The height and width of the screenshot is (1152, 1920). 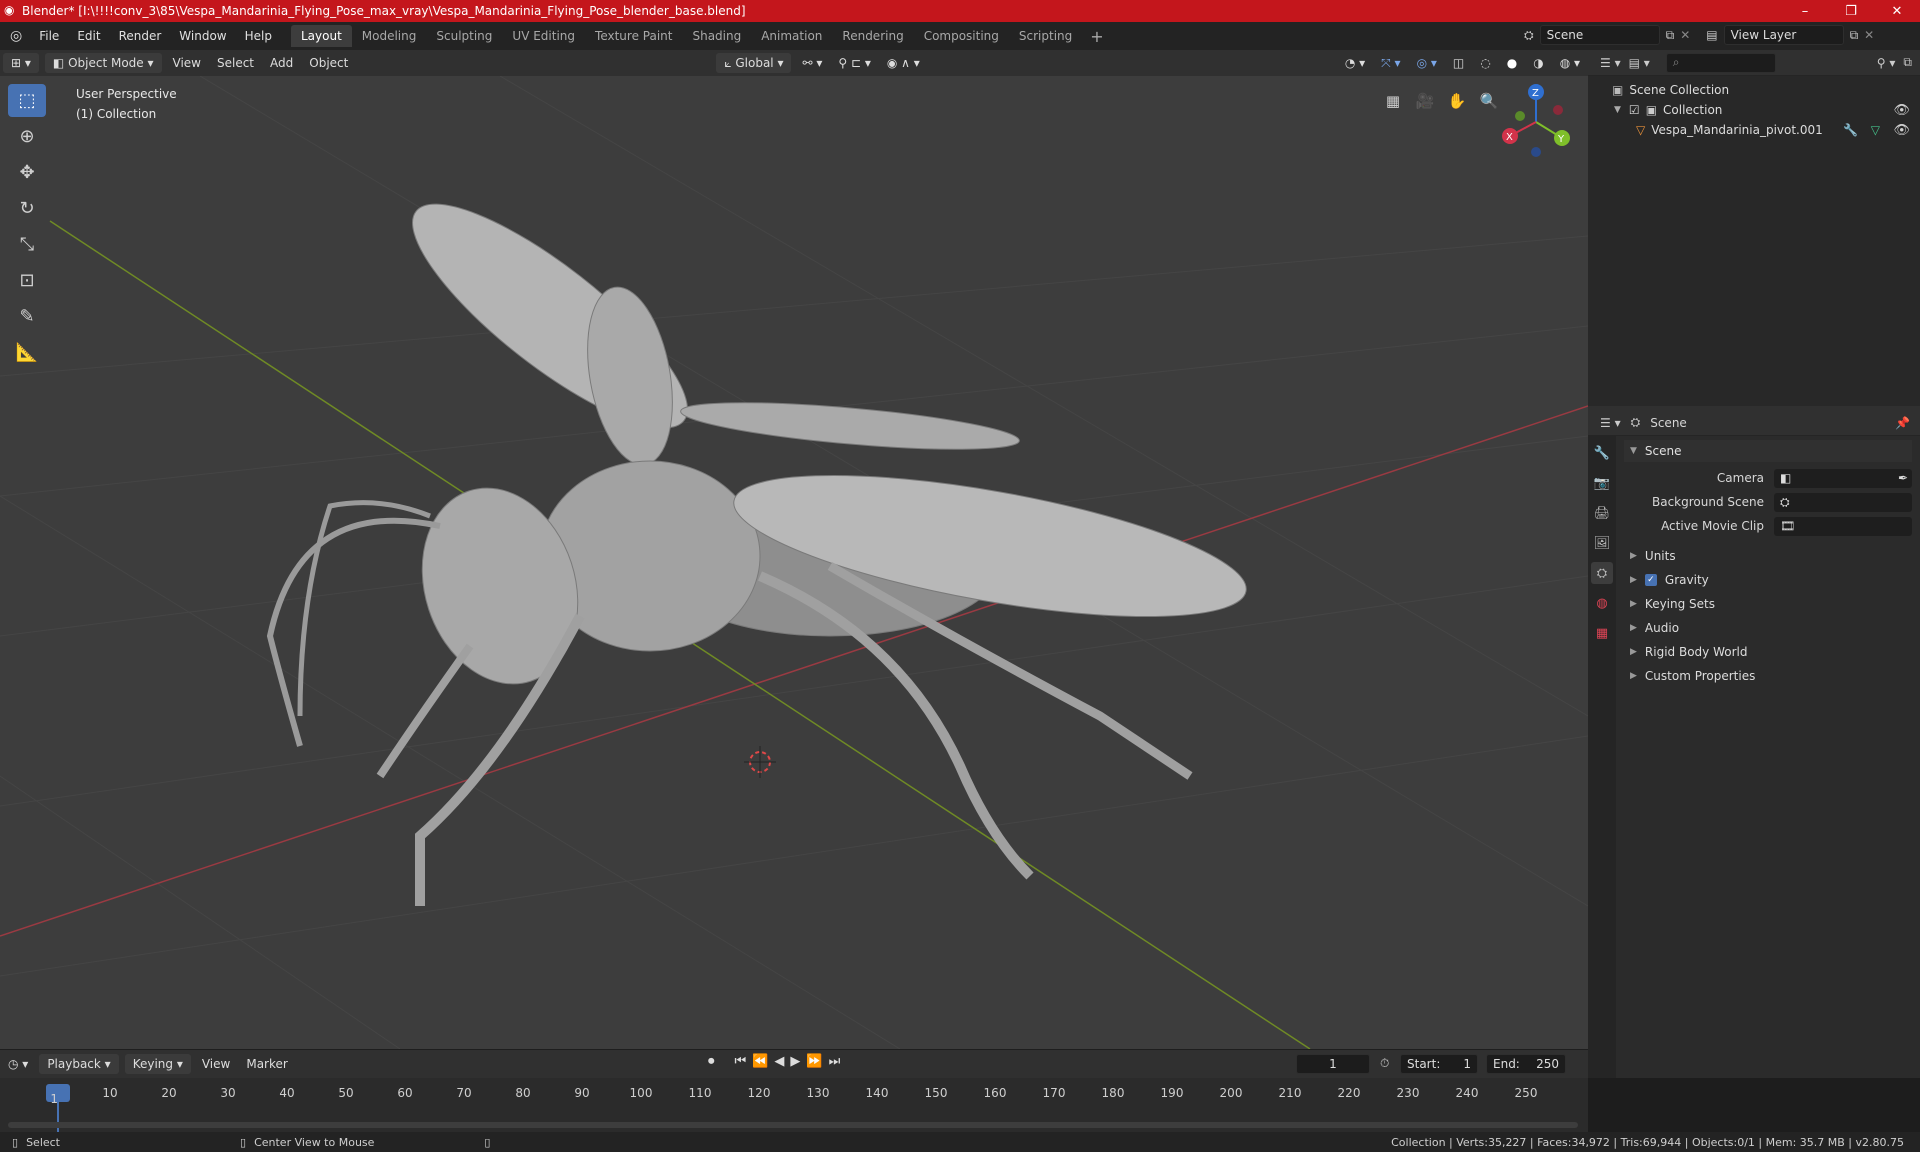 I want to click on transform-tool: ⊡, so click(x=27, y=280).